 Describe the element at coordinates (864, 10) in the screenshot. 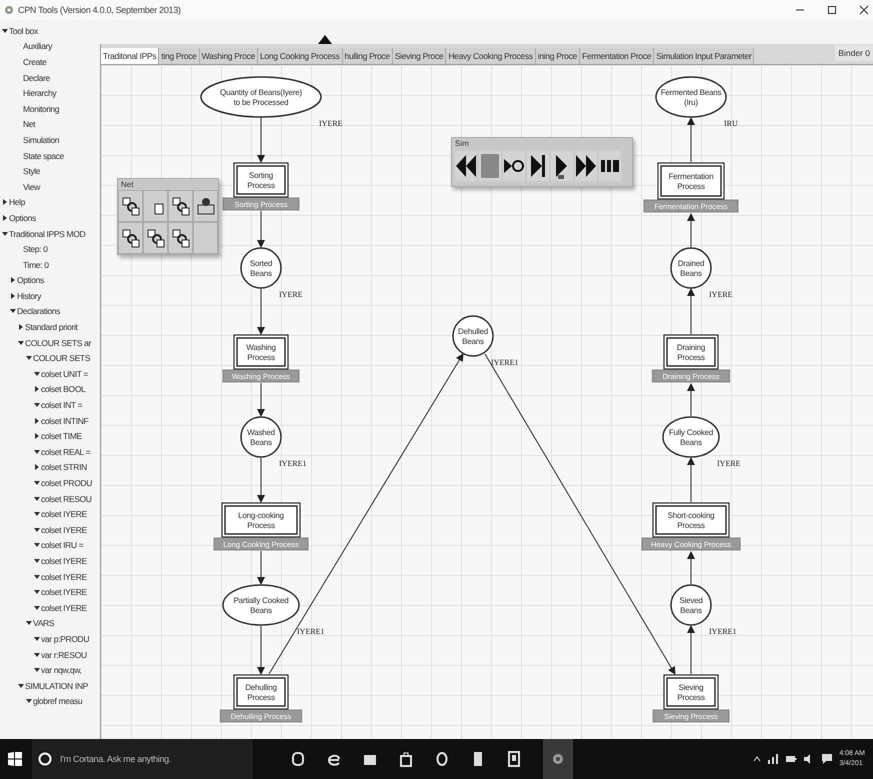

I see `close-icon` at that location.